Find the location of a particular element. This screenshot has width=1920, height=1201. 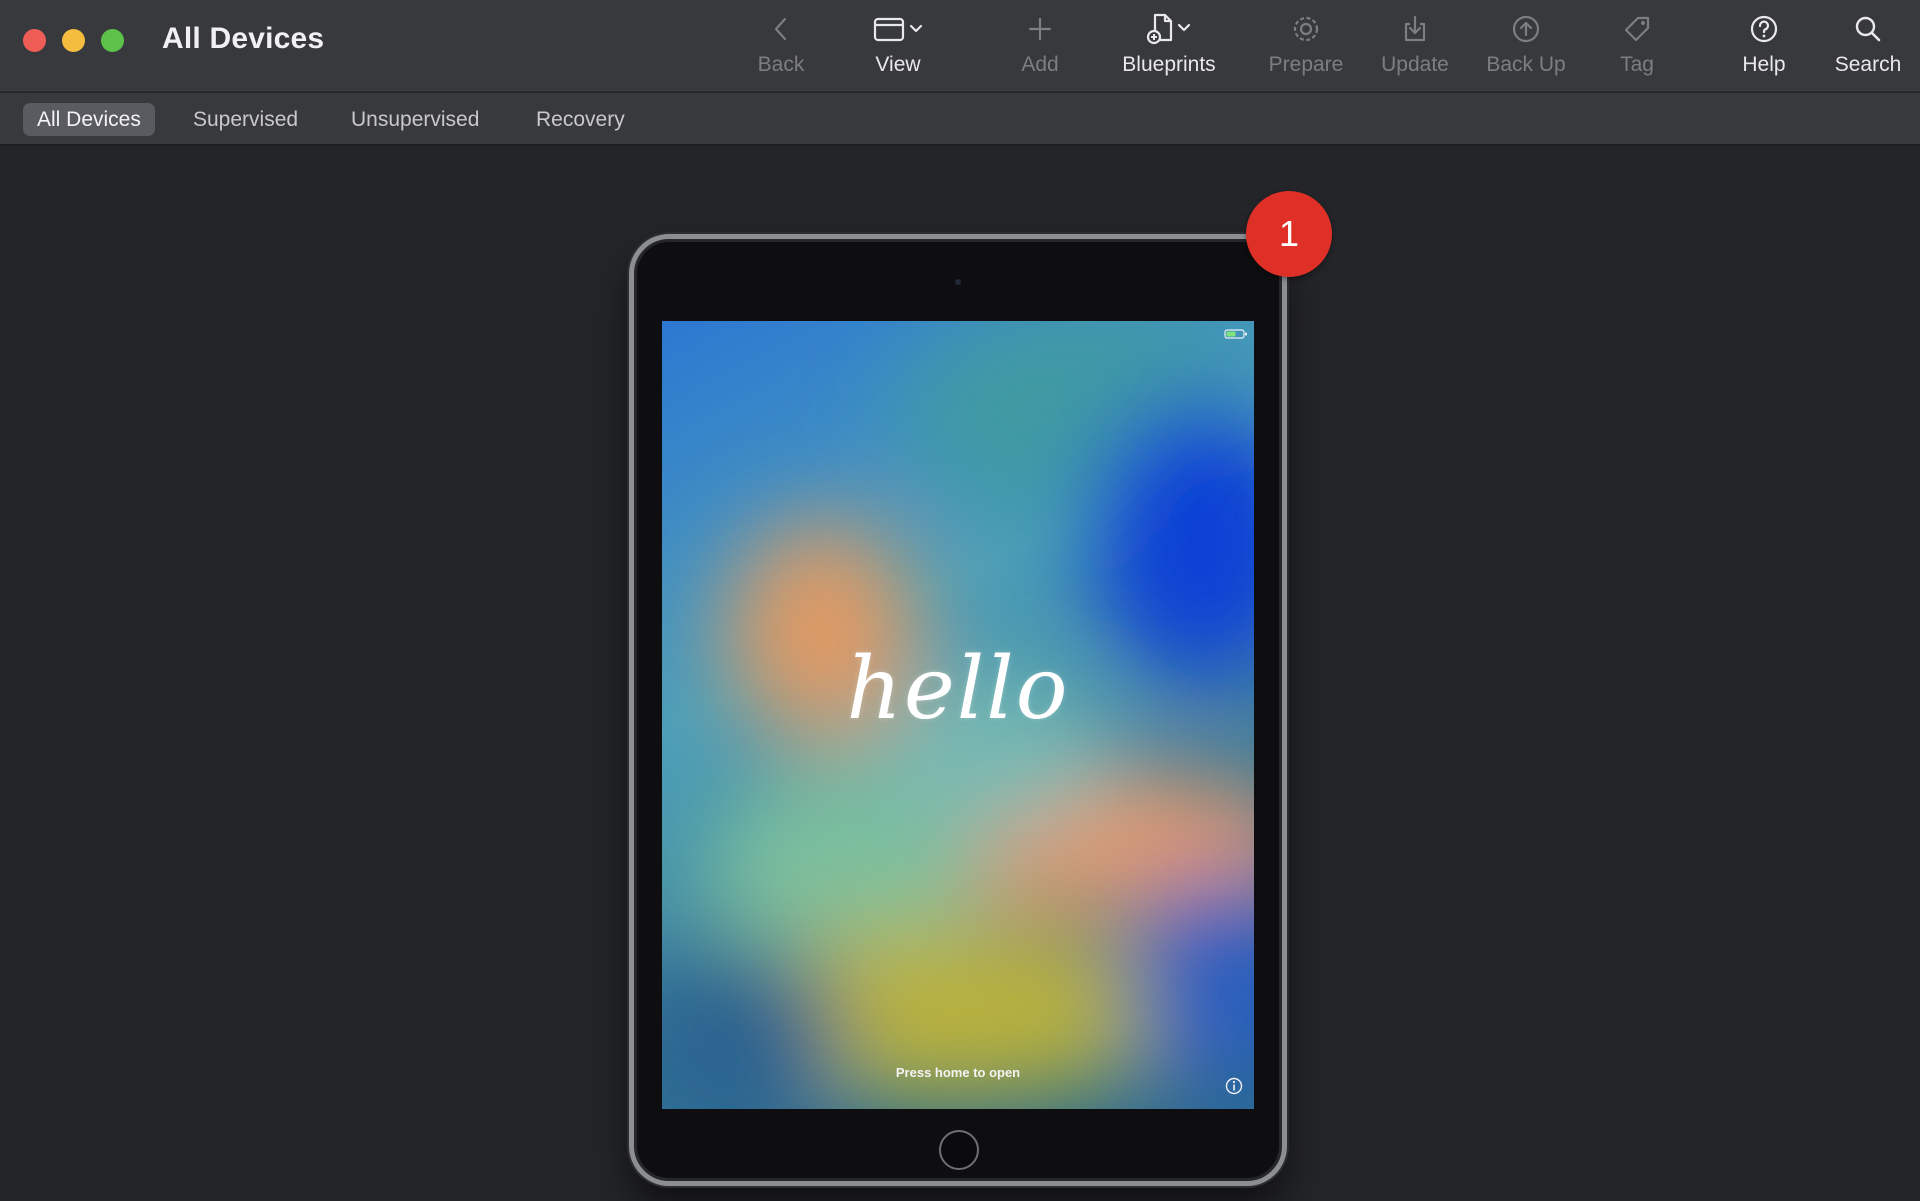

arrow-up-circle-icon is located at coordinates (1526, 29).